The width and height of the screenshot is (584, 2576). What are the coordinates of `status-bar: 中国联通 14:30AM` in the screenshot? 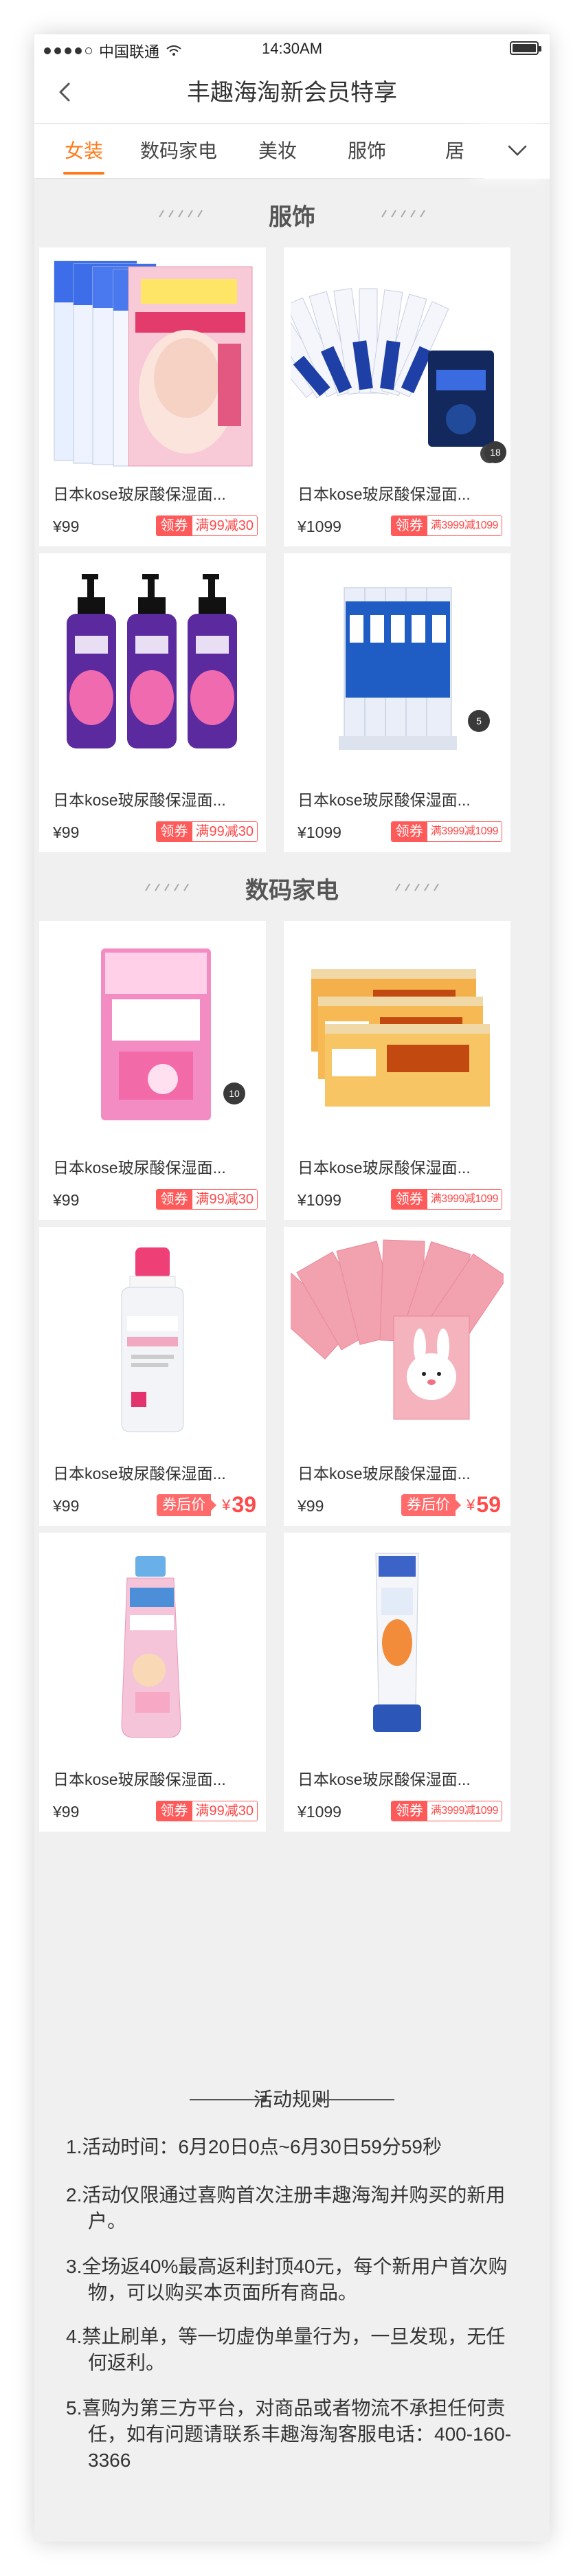 It's located at (292, 48).